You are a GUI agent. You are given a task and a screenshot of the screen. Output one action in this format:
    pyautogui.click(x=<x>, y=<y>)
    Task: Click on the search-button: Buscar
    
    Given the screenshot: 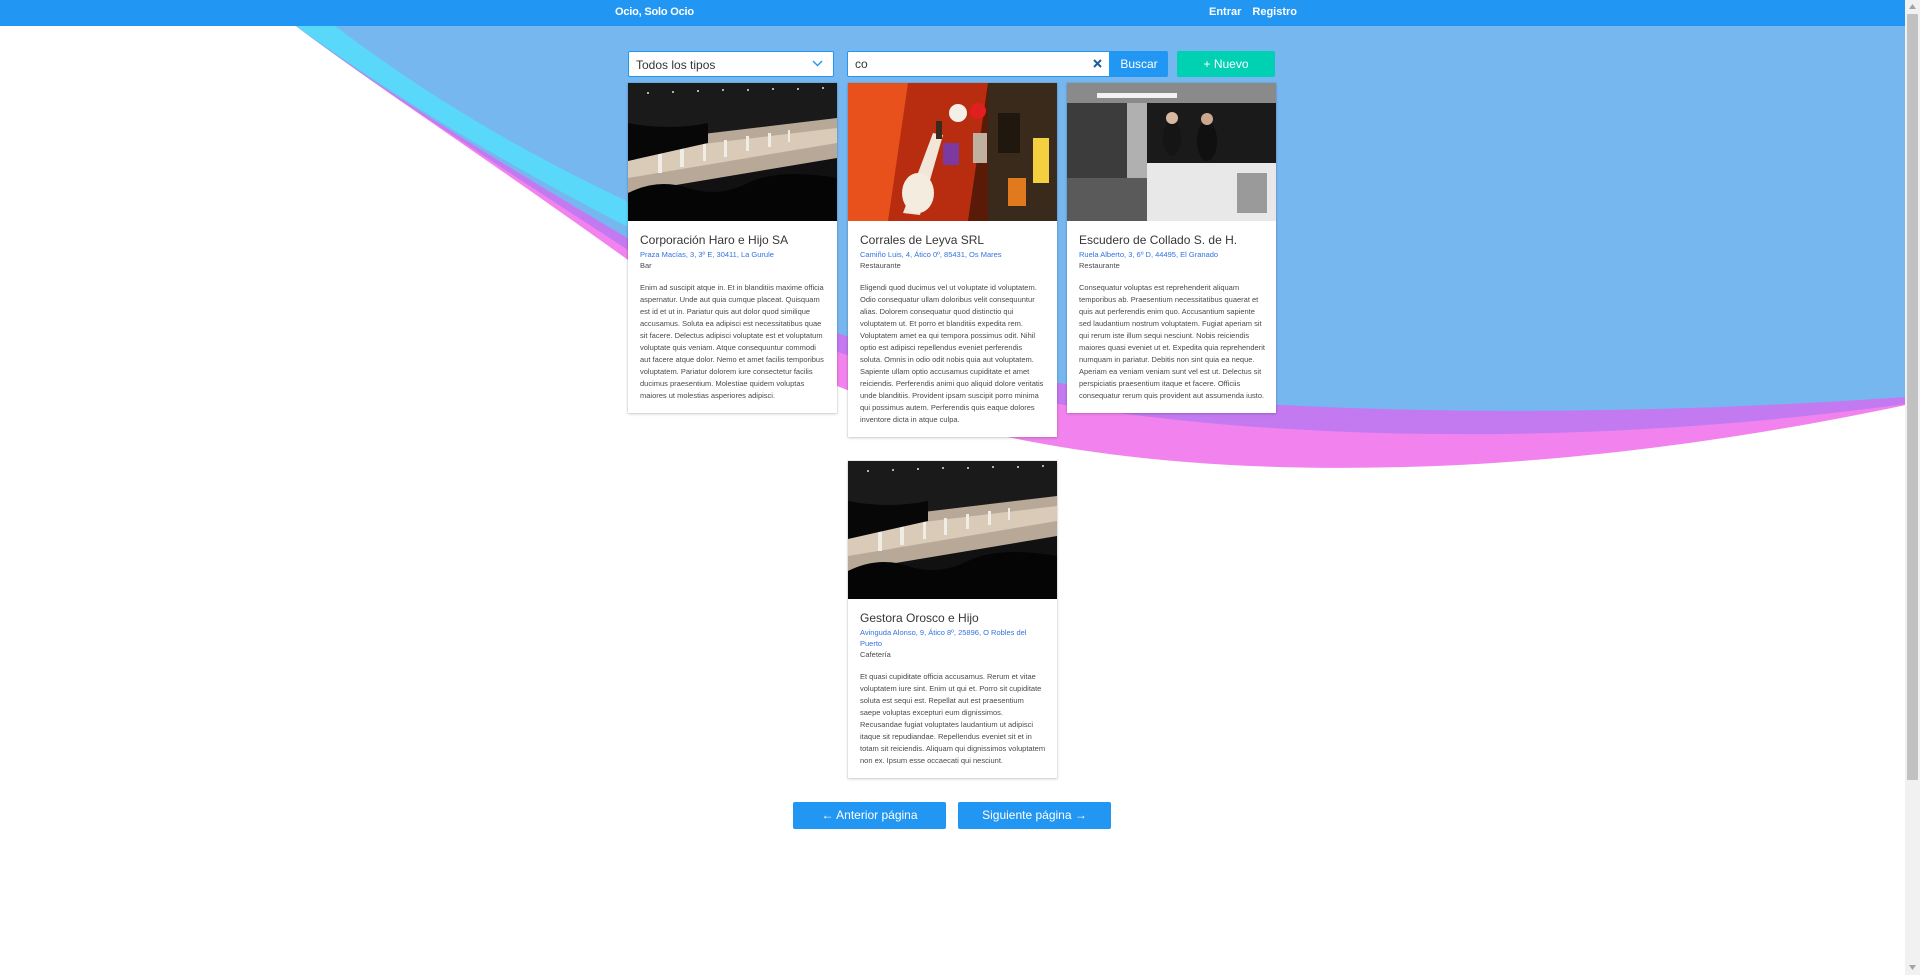 What is the action you would take?
    pyautogui.click(x=1139, y=64)
    